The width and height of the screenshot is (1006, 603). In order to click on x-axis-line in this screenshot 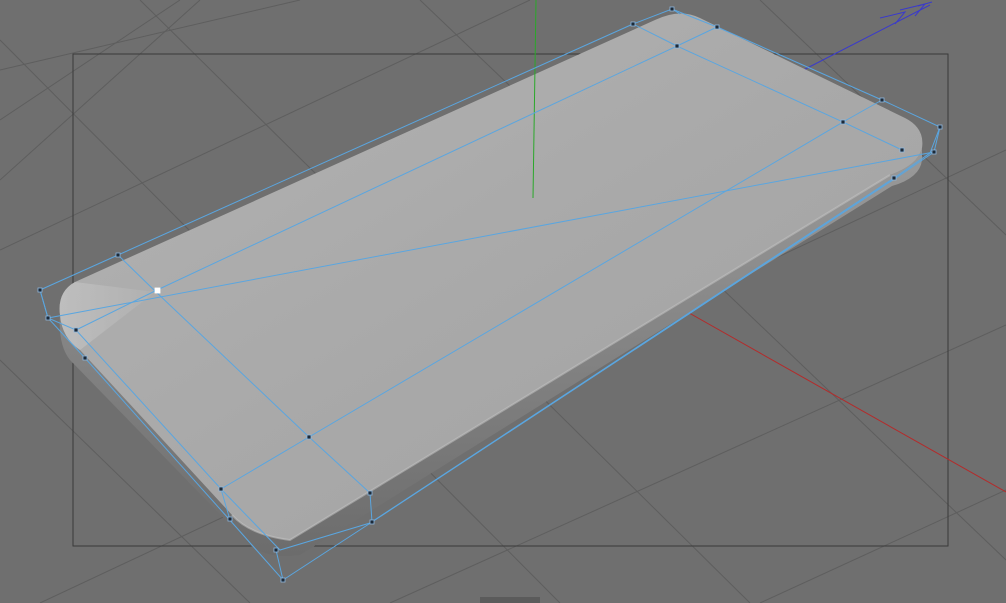, I will do `click(840, 398)`.